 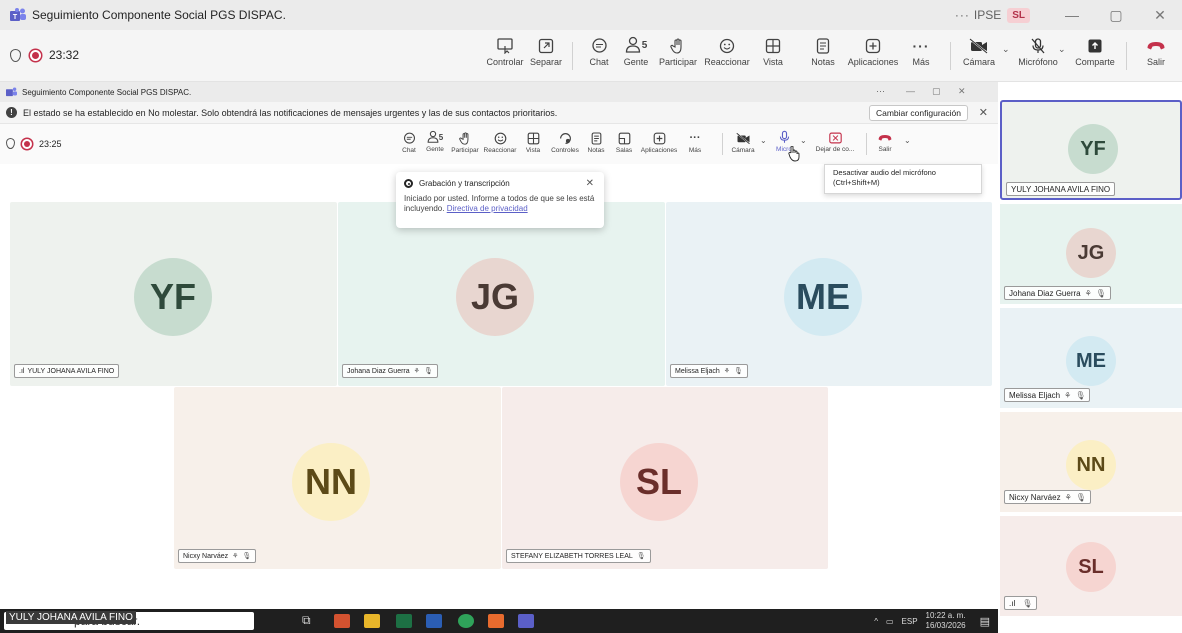 I want to click on inner-apps-button: Aplicaciones, so click(x=659, y=143).